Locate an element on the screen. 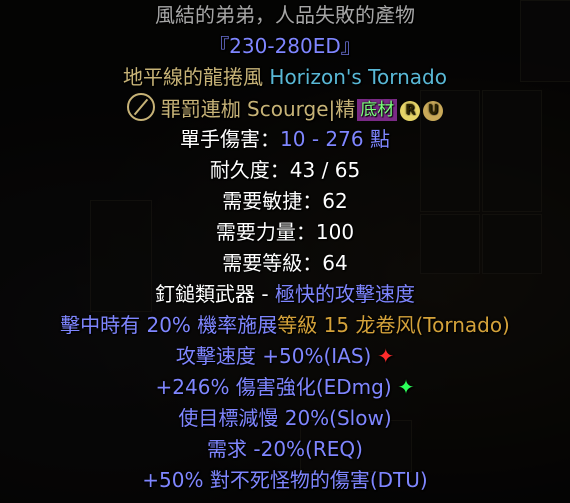 Image resolution: width=570 pixels, height=503 pixels. rare-badge-icon: R is located at coordinates (410, 111).